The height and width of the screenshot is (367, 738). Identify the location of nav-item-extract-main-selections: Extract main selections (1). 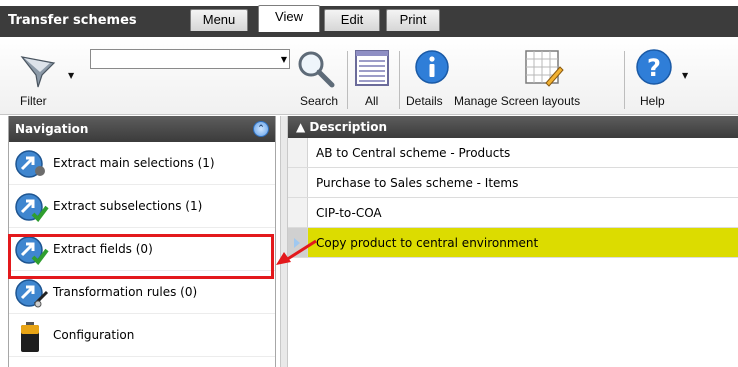
(142, 163).